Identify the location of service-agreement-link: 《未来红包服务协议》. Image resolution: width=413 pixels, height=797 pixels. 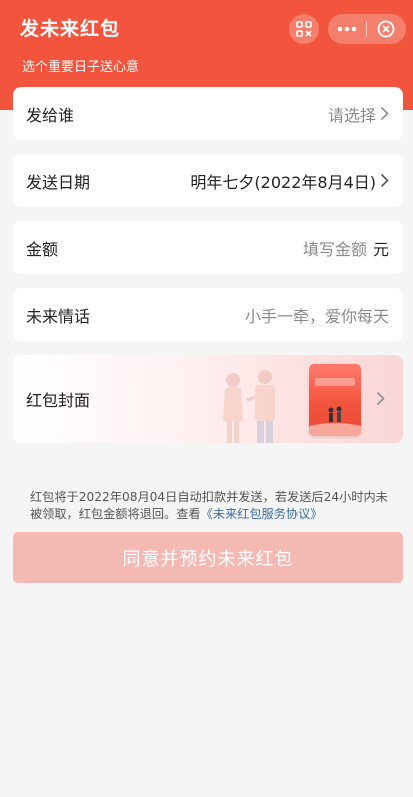
(262, 514).